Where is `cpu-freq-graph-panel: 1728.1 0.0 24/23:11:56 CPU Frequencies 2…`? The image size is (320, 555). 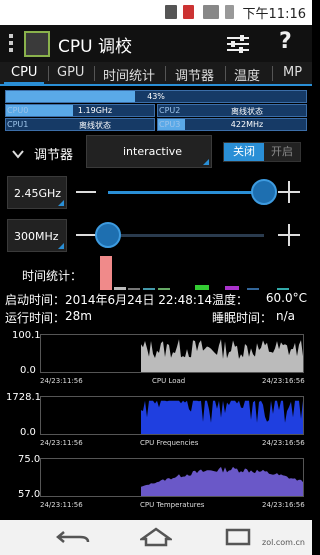 cpu-freq-graph-panel: 1728.1 0.0 24/23:11:56 CPU Frequencies 2… is located at coordinates (156, 422).